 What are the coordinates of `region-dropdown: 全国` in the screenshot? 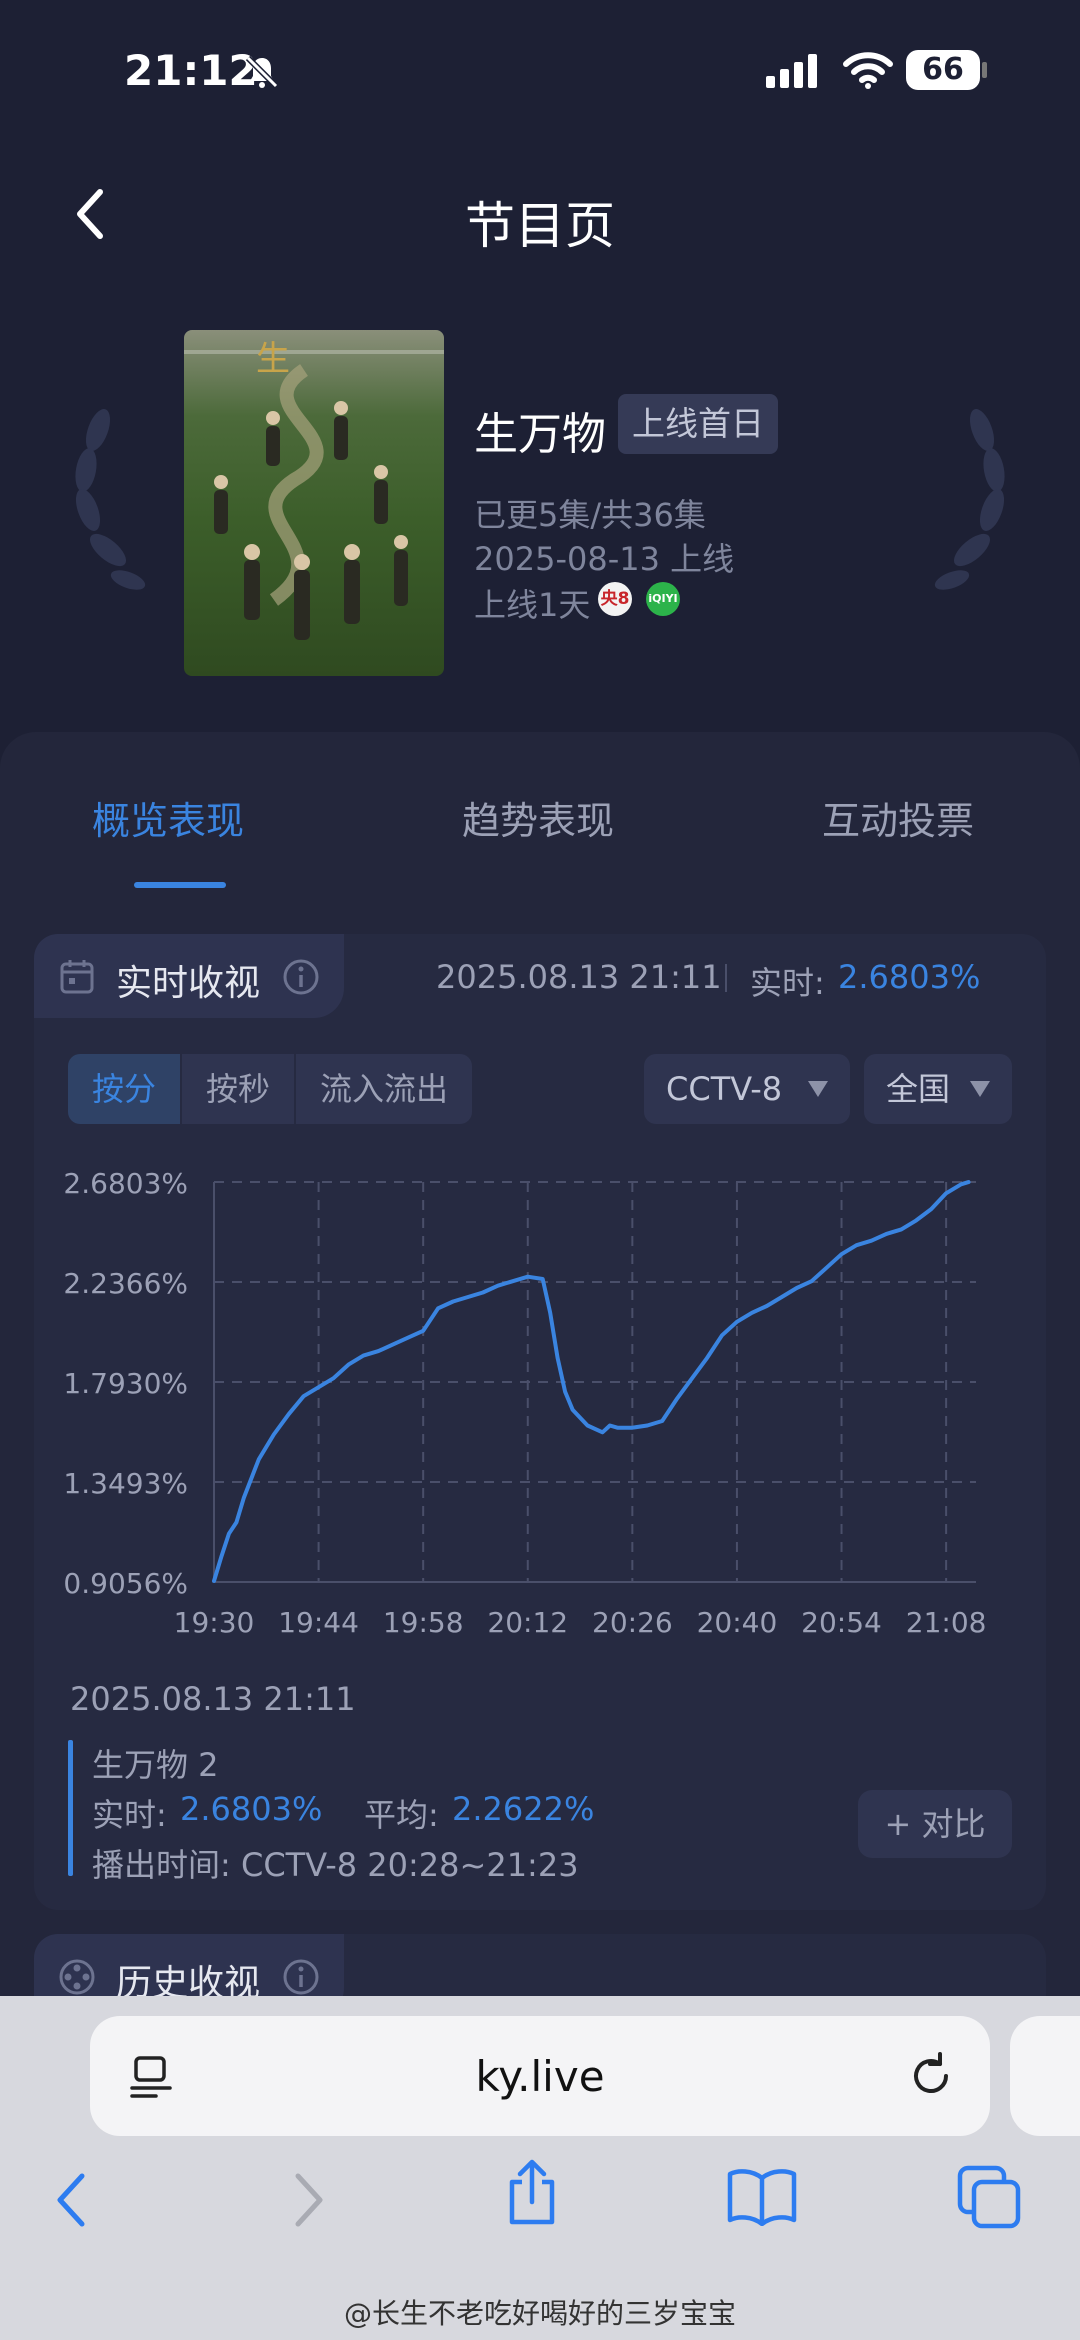 It's located at (938, 1089).